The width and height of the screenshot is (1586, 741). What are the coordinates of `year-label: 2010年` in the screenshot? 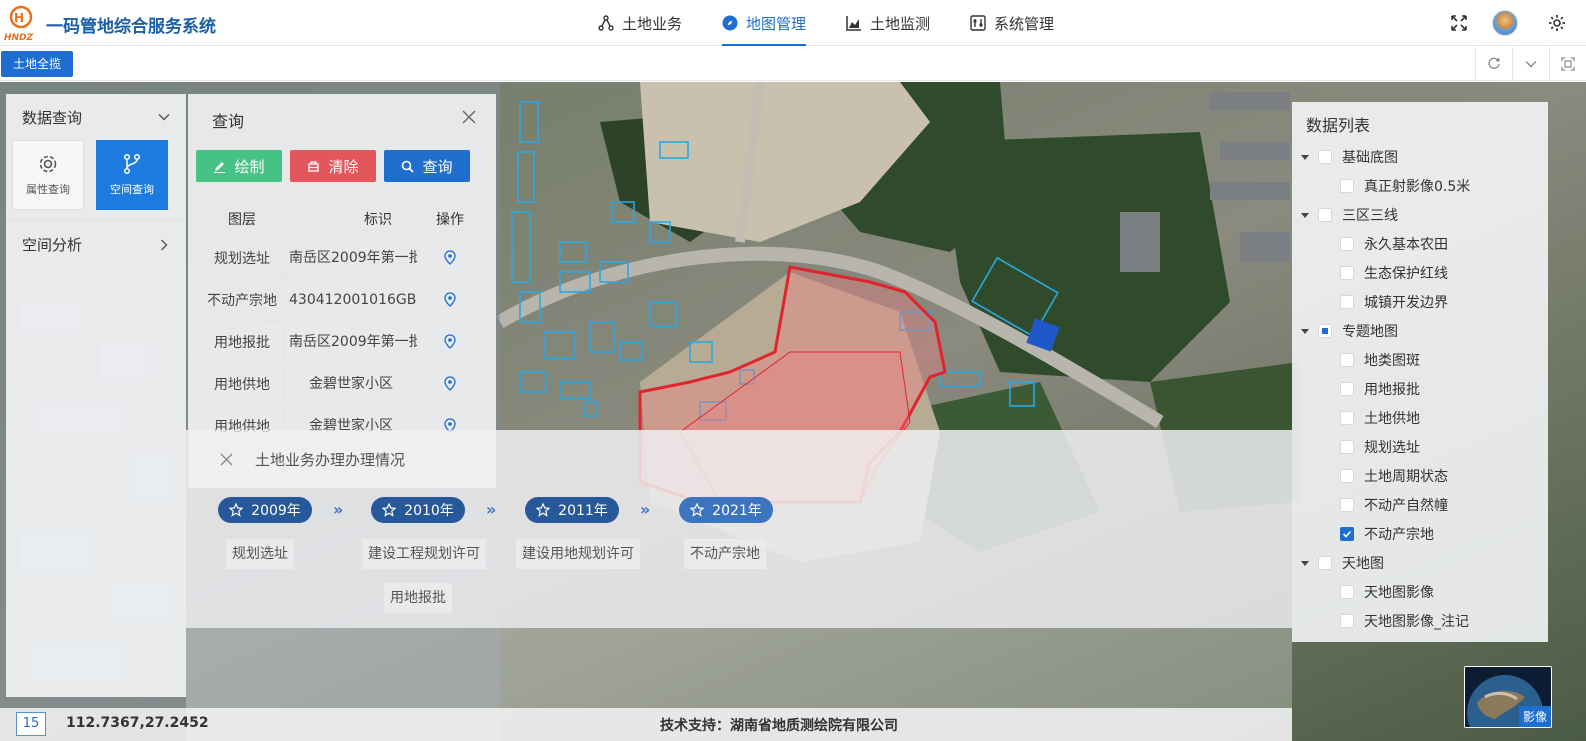 It's located at (429, 511).